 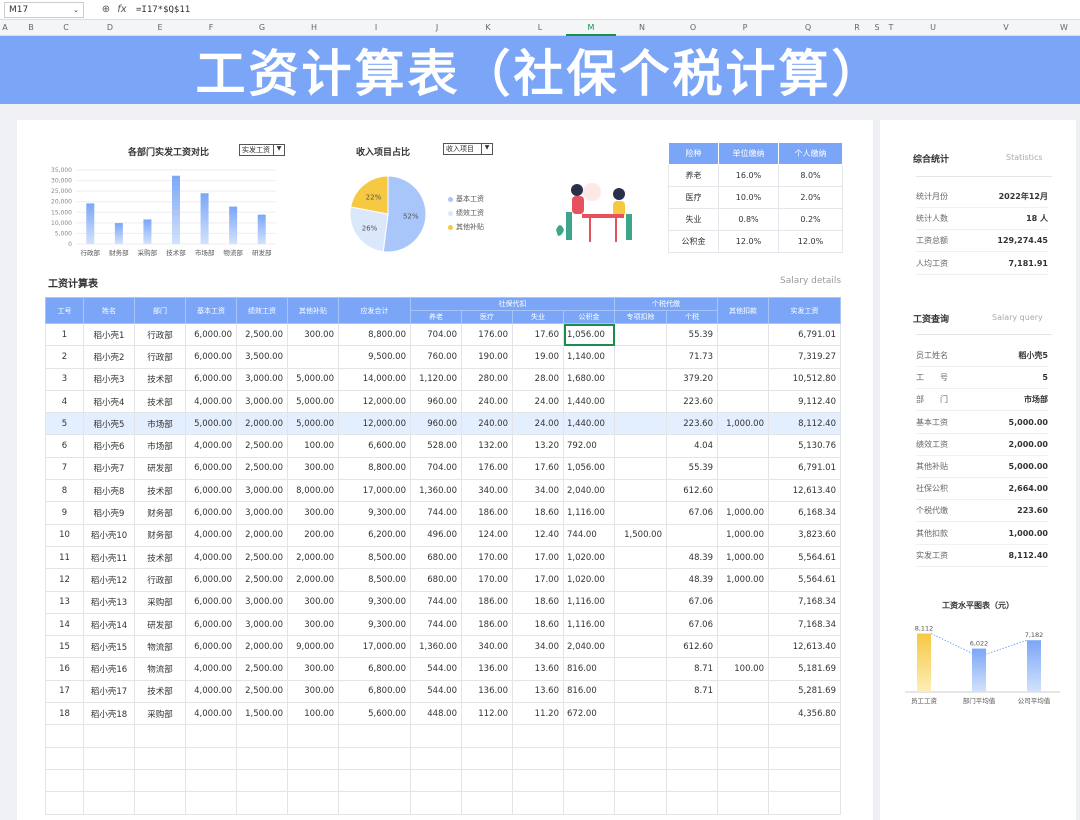 I want to click on table-cell: 4, so click(x=64, y=401).